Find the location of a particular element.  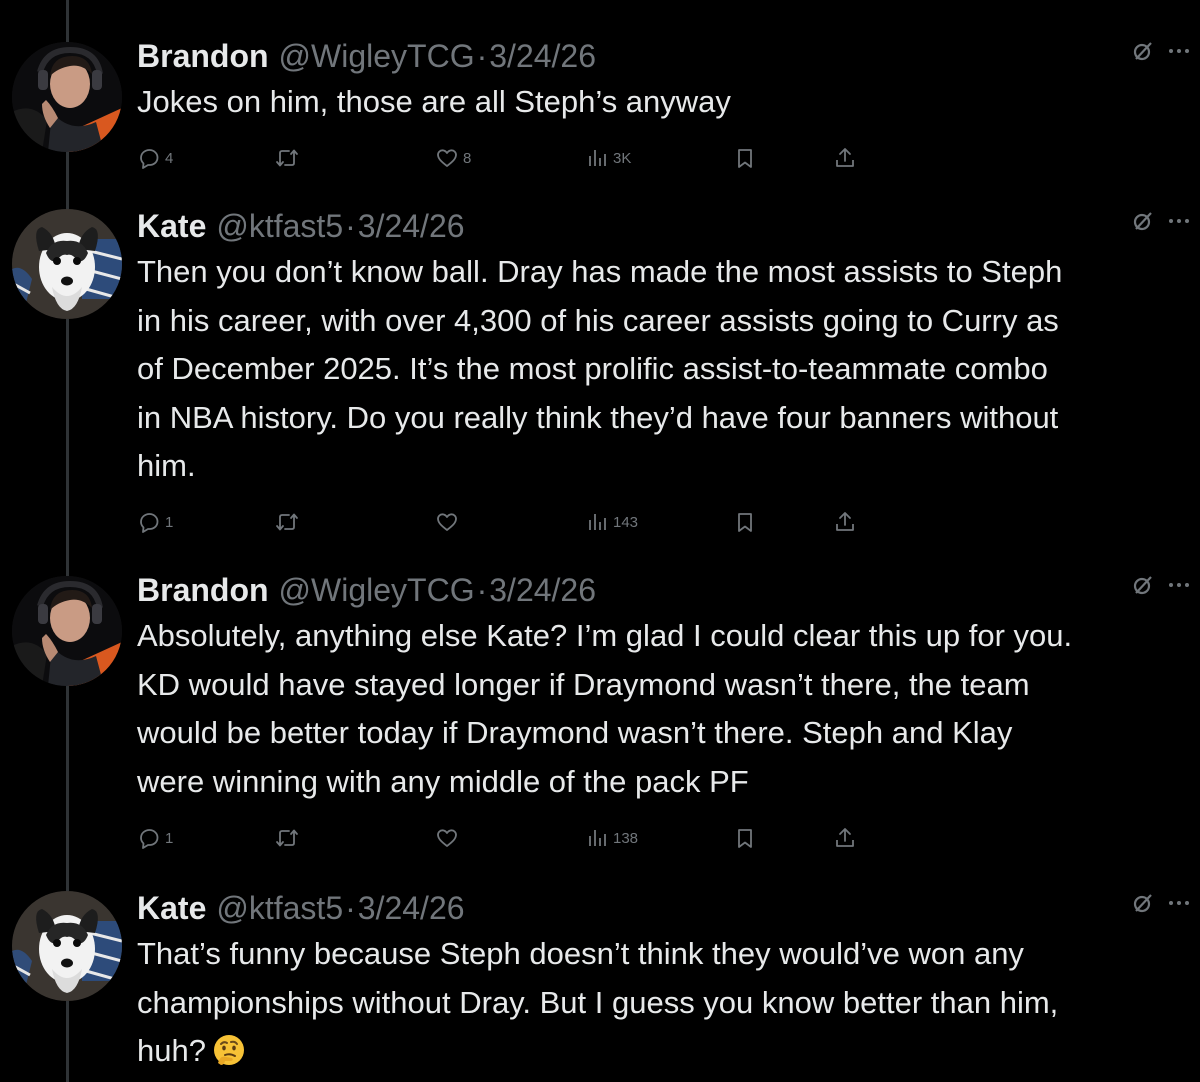

views-count: 138 is located at coordinates (626, 838).